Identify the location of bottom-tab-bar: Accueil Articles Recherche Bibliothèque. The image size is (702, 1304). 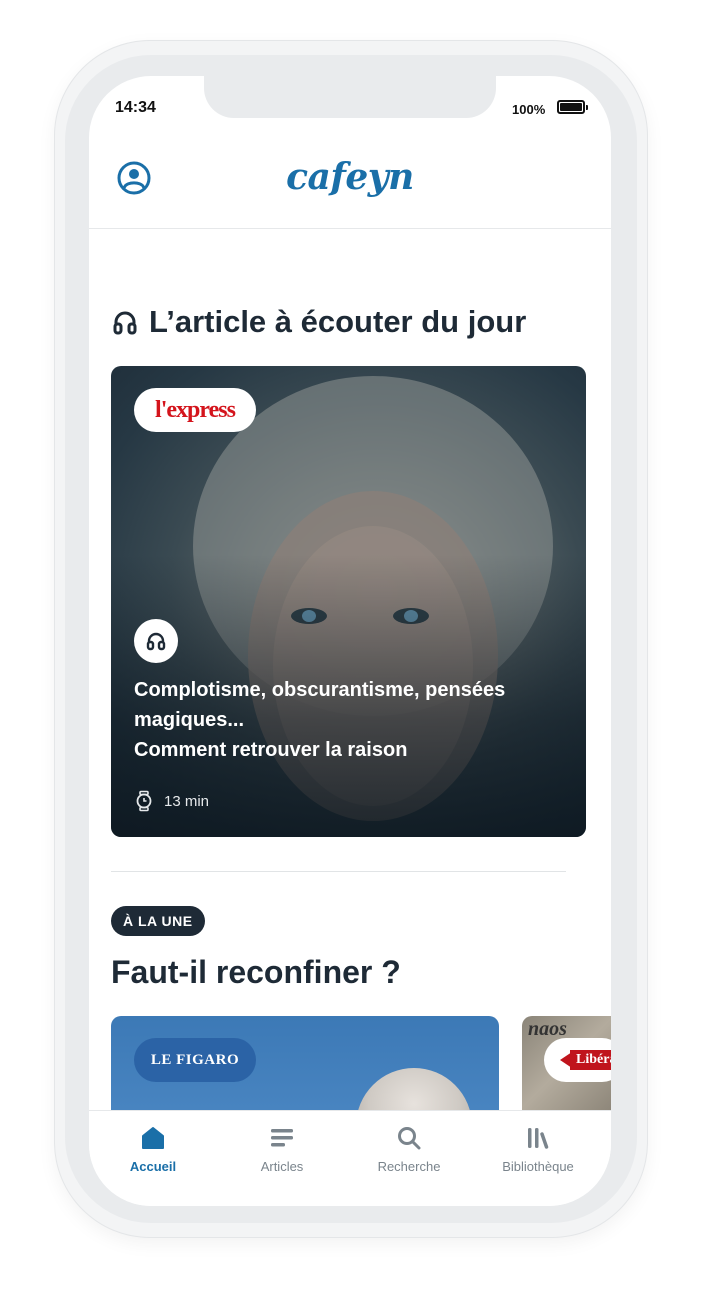
(350, 1158).